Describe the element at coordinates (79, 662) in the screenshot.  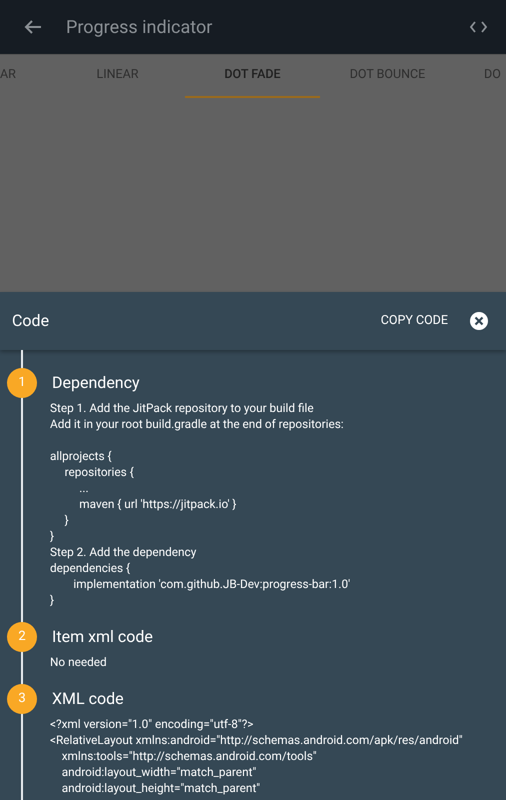
I see `code-line: No needed` at that location.